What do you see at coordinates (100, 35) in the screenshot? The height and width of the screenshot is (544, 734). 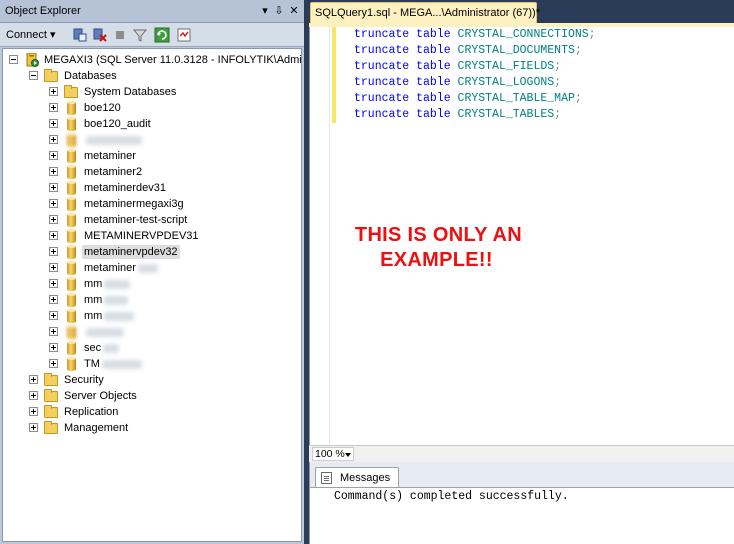 I see `disconnect-server-icon` at bounding box center [100, 35].